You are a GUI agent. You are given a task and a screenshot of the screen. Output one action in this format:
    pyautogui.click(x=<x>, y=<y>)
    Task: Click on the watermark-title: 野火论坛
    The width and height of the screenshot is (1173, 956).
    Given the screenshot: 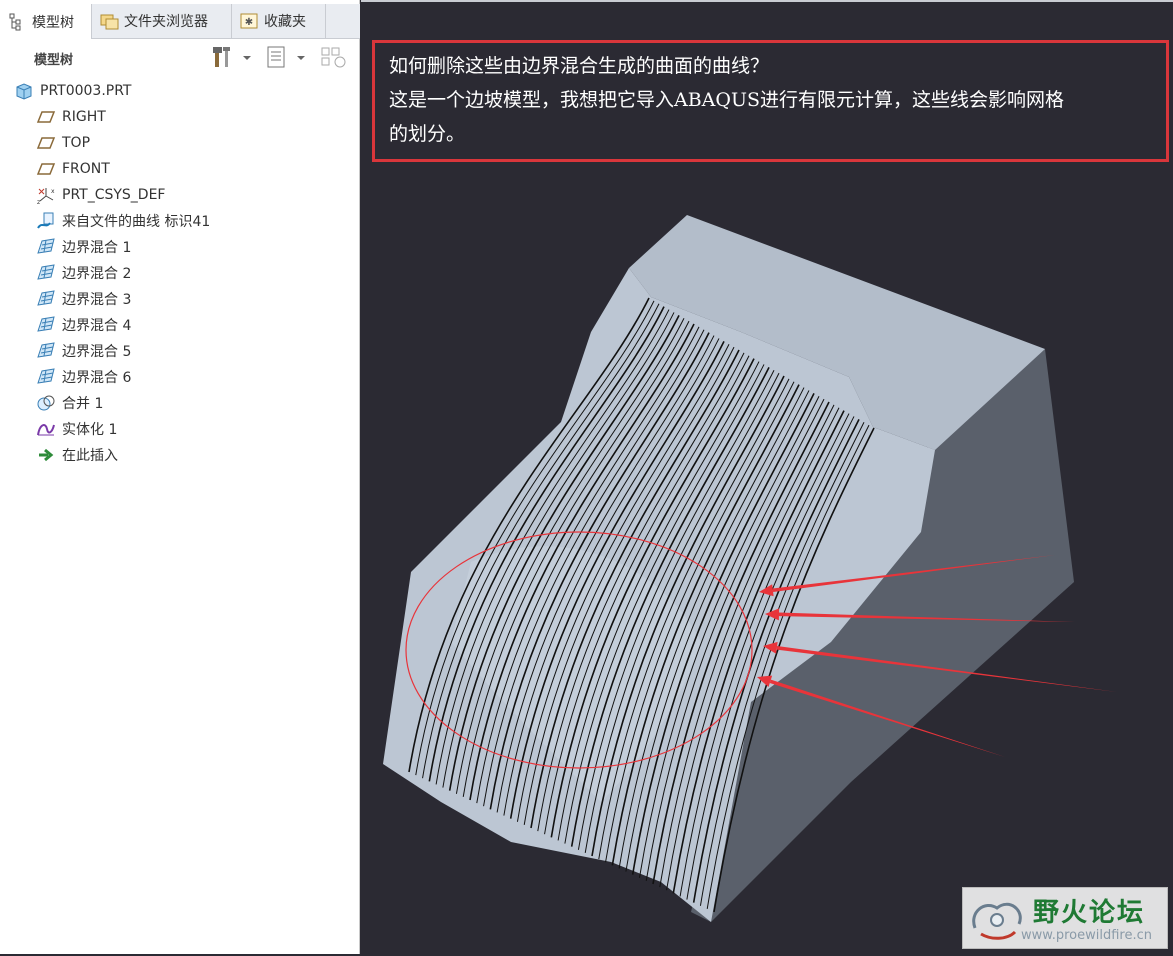 What is the action you would take?
    pyautogui.click(x=1089, y=913)
    